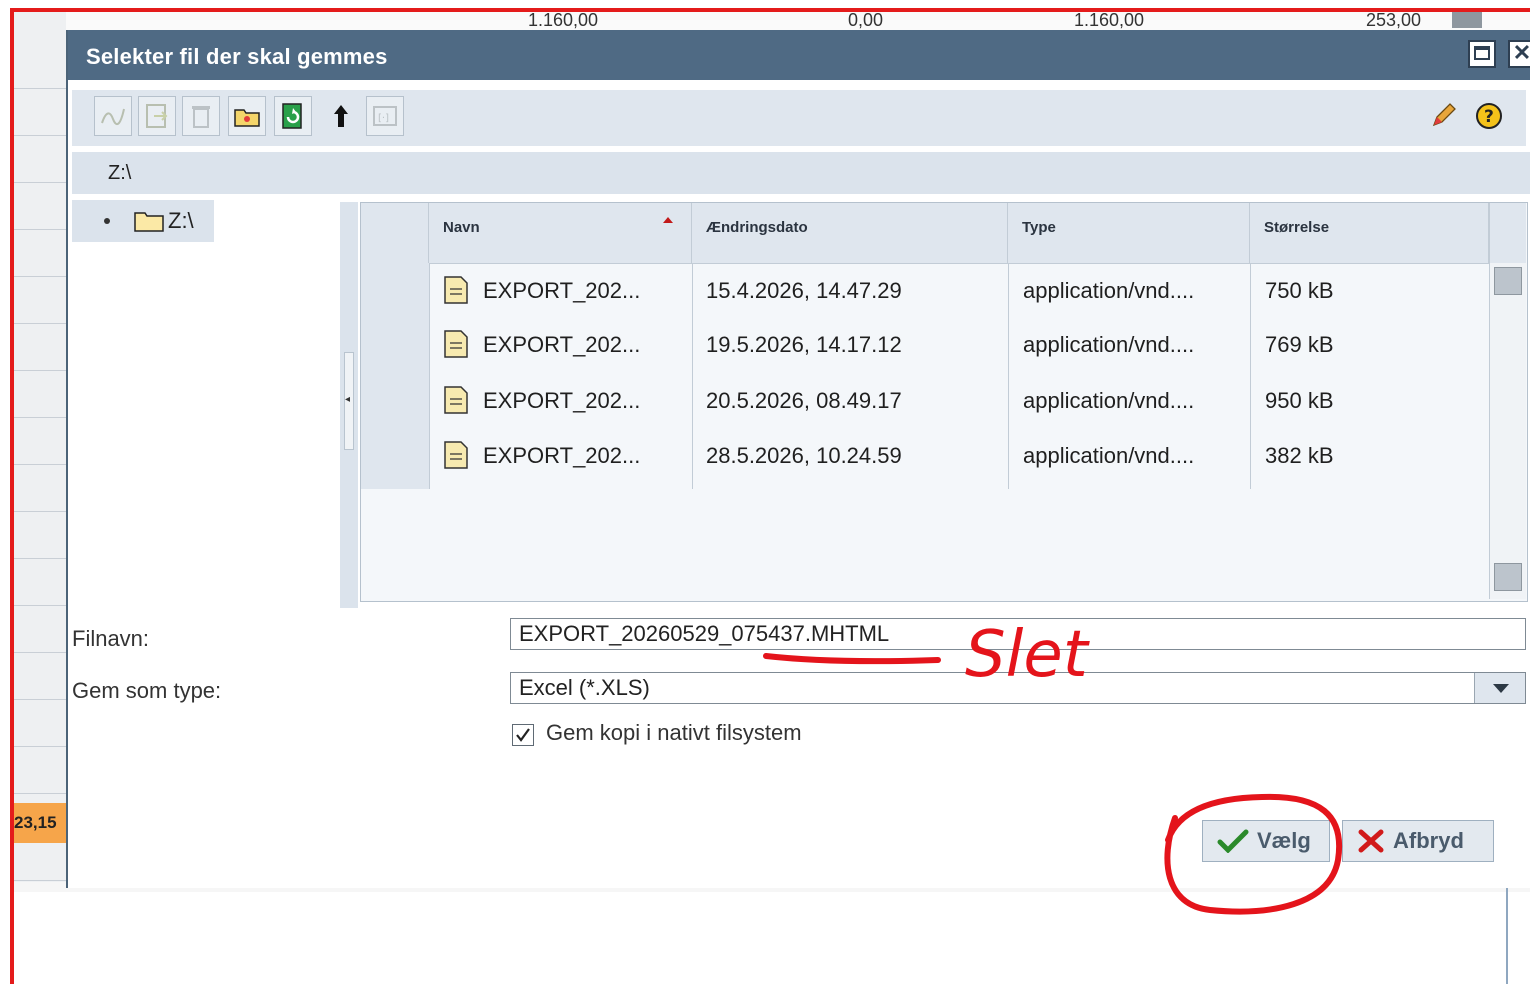 The image size is (1530, 984). What do you see at coordinates (113, 116) in the screenshot?
I see `rename-icon` at bounding box center [113, 116].